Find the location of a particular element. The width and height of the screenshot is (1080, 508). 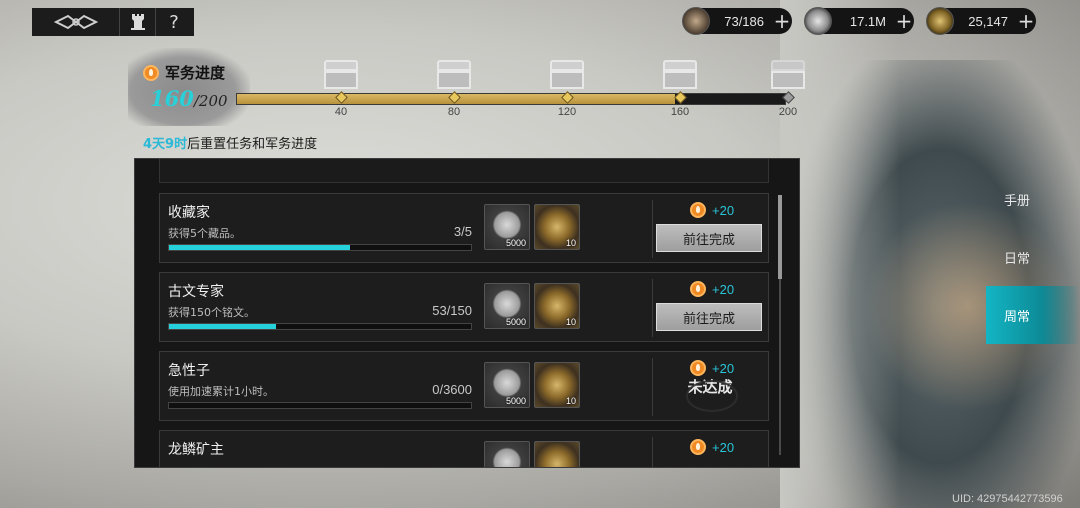

side-nav: 手册 日常 周常 is located at coordinates (1033, 257).